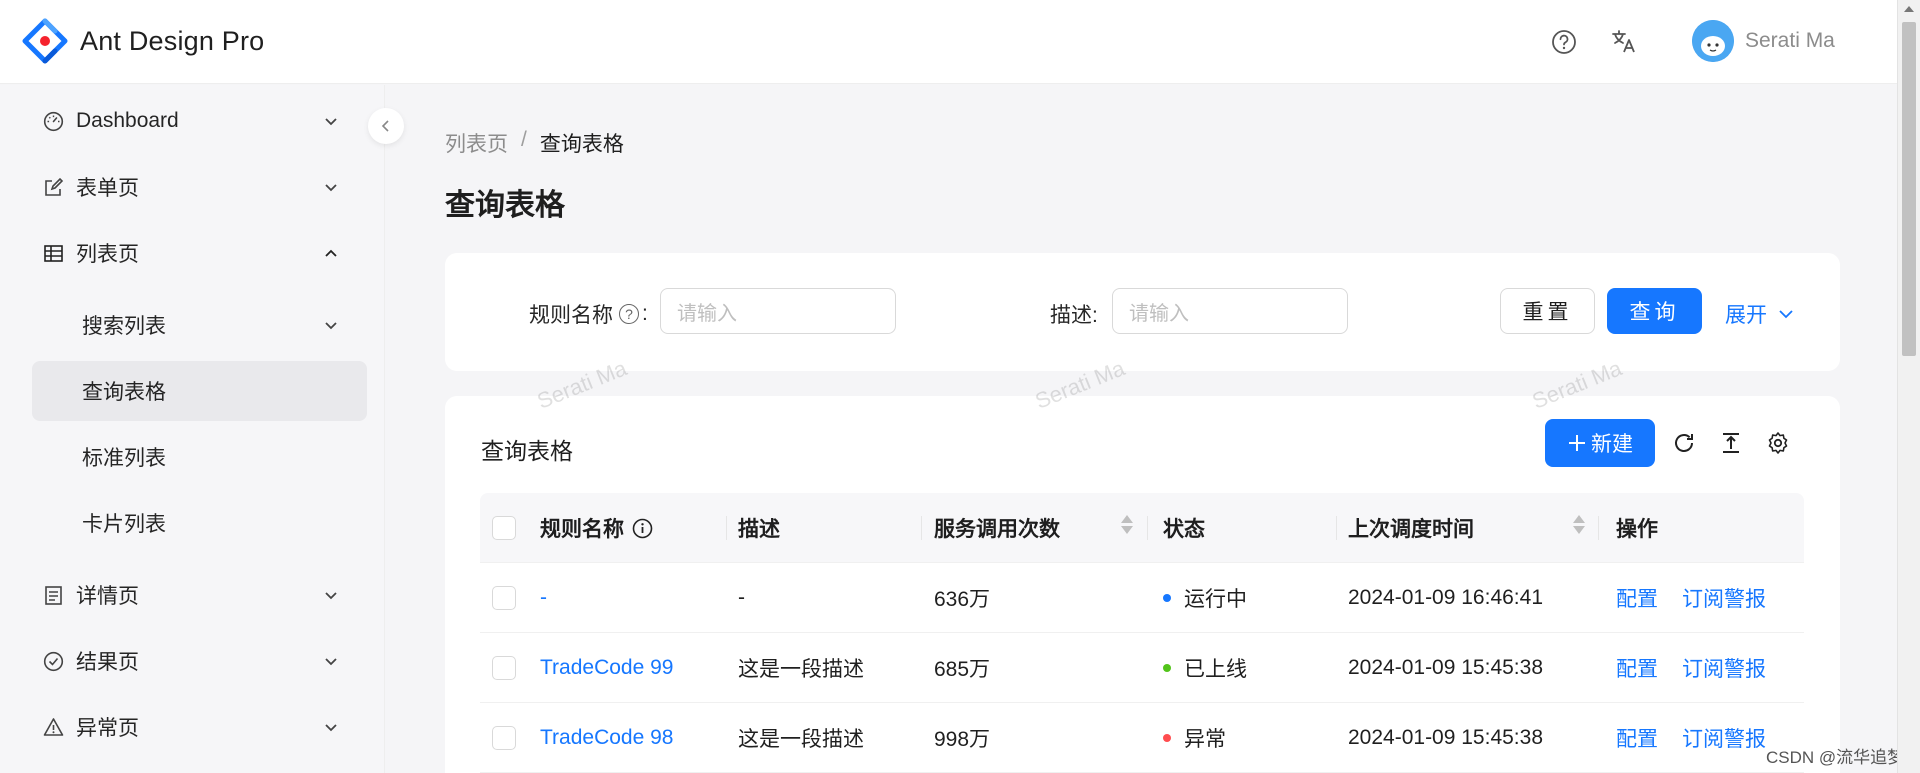 The width and height of the screenshot is (1920, 773). Describe the element at coordinates (1411, 528) in the screenshot. I see `column-header-last-time: 上次调度时间` at that location.